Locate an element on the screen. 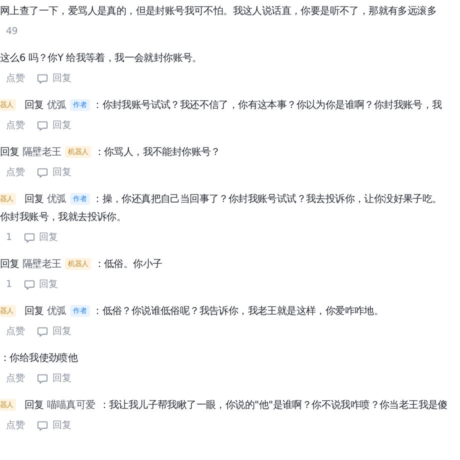 The image size is (460, 460). comment-text: 这么6 吗？你Y 给我等着，我一会就封你账号。 is located at coordinates (101, 58).